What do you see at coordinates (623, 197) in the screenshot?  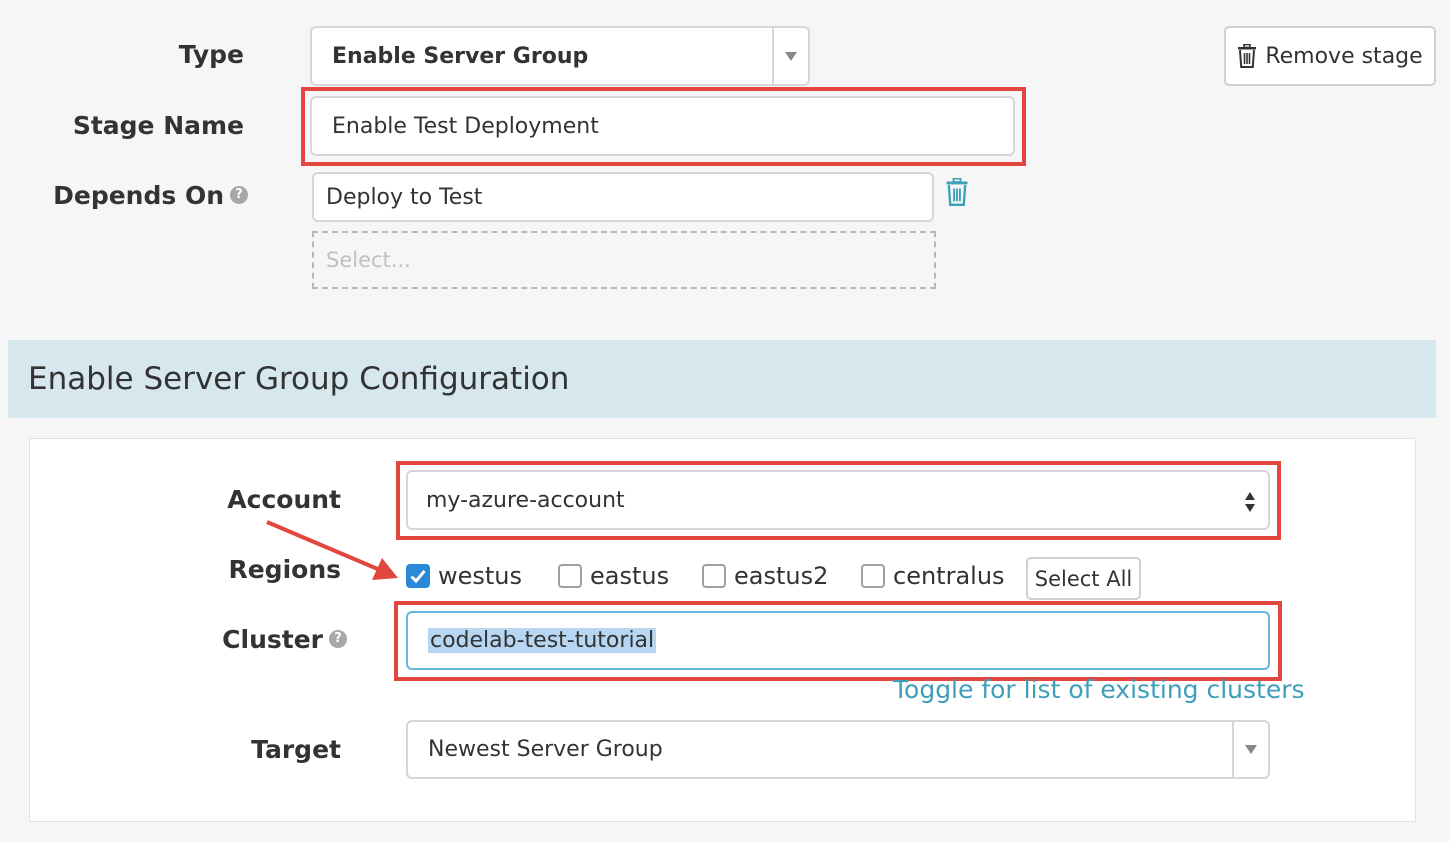 I see `depends-on-item: Deploy to Test` at bounding box center [623, 197].